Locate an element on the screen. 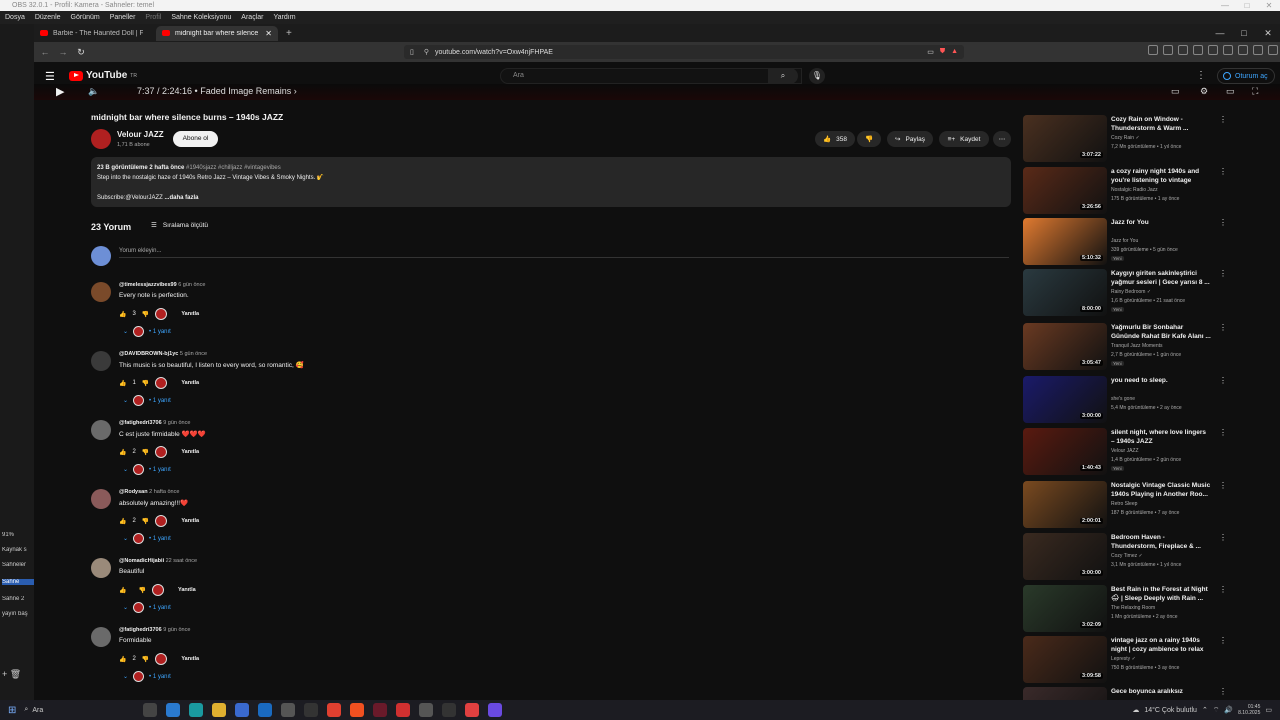 Image resolution: width=1280 pixels, height=720 pixels. channel-name: Rainy Bedroom ✓ is located at coordinates (1131, 292).